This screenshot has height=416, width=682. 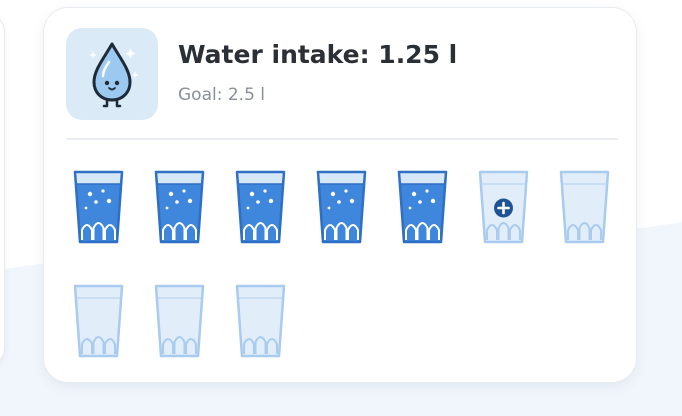 What do you see at coordinates (222, 95) in the screenshot?
I see `goal-label: Goal: 2.5 l` at bounding box center [222, 95].